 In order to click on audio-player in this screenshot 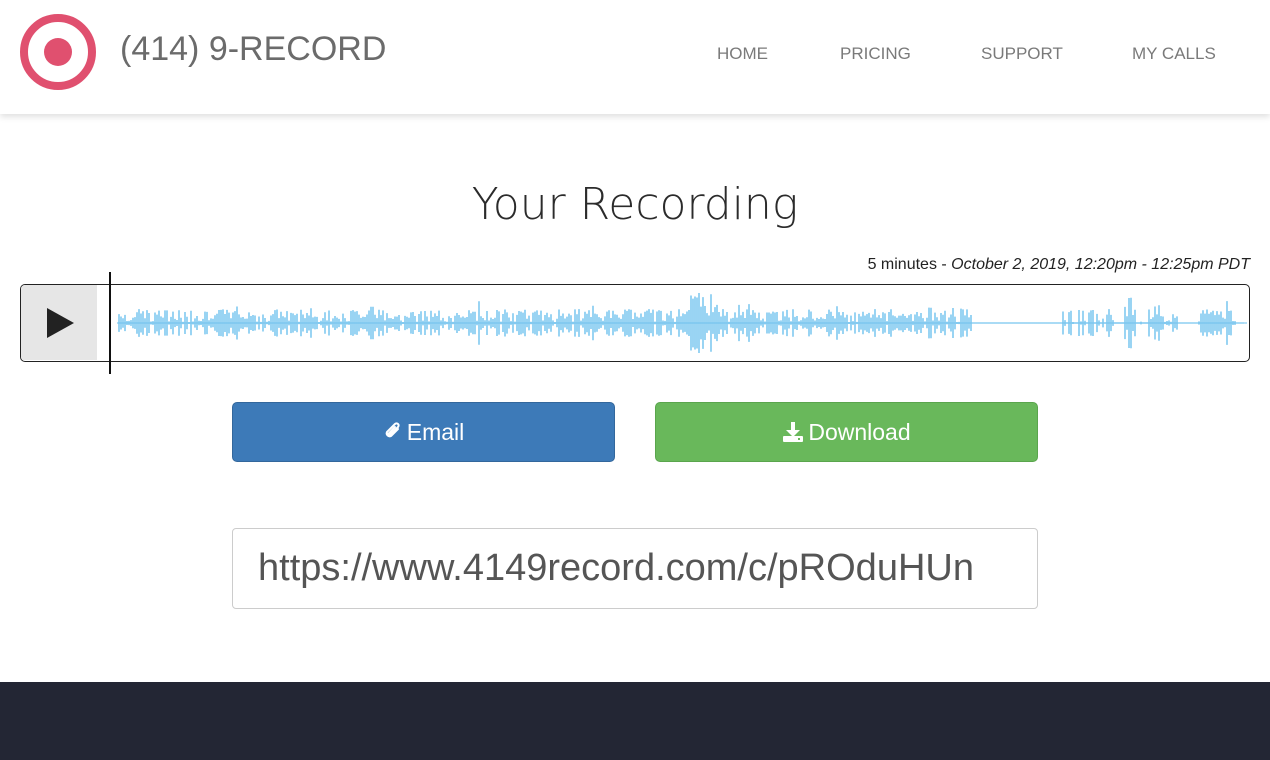, I will do `click(635, 323)`.